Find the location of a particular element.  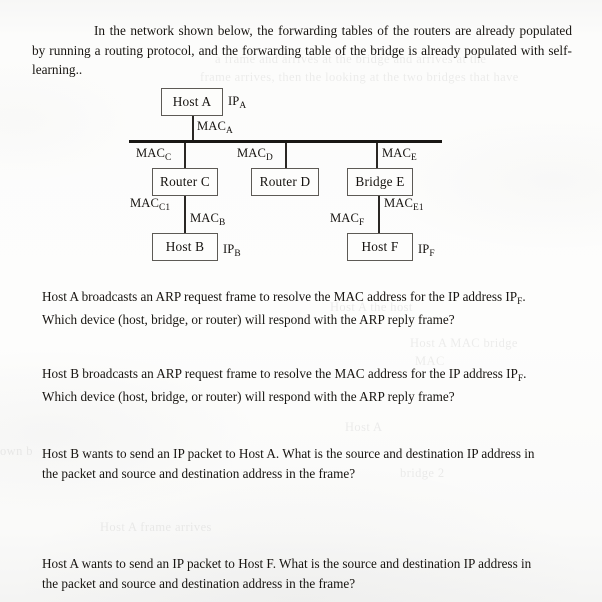

node-router-d: Router D is located at coordinates (285, 182).